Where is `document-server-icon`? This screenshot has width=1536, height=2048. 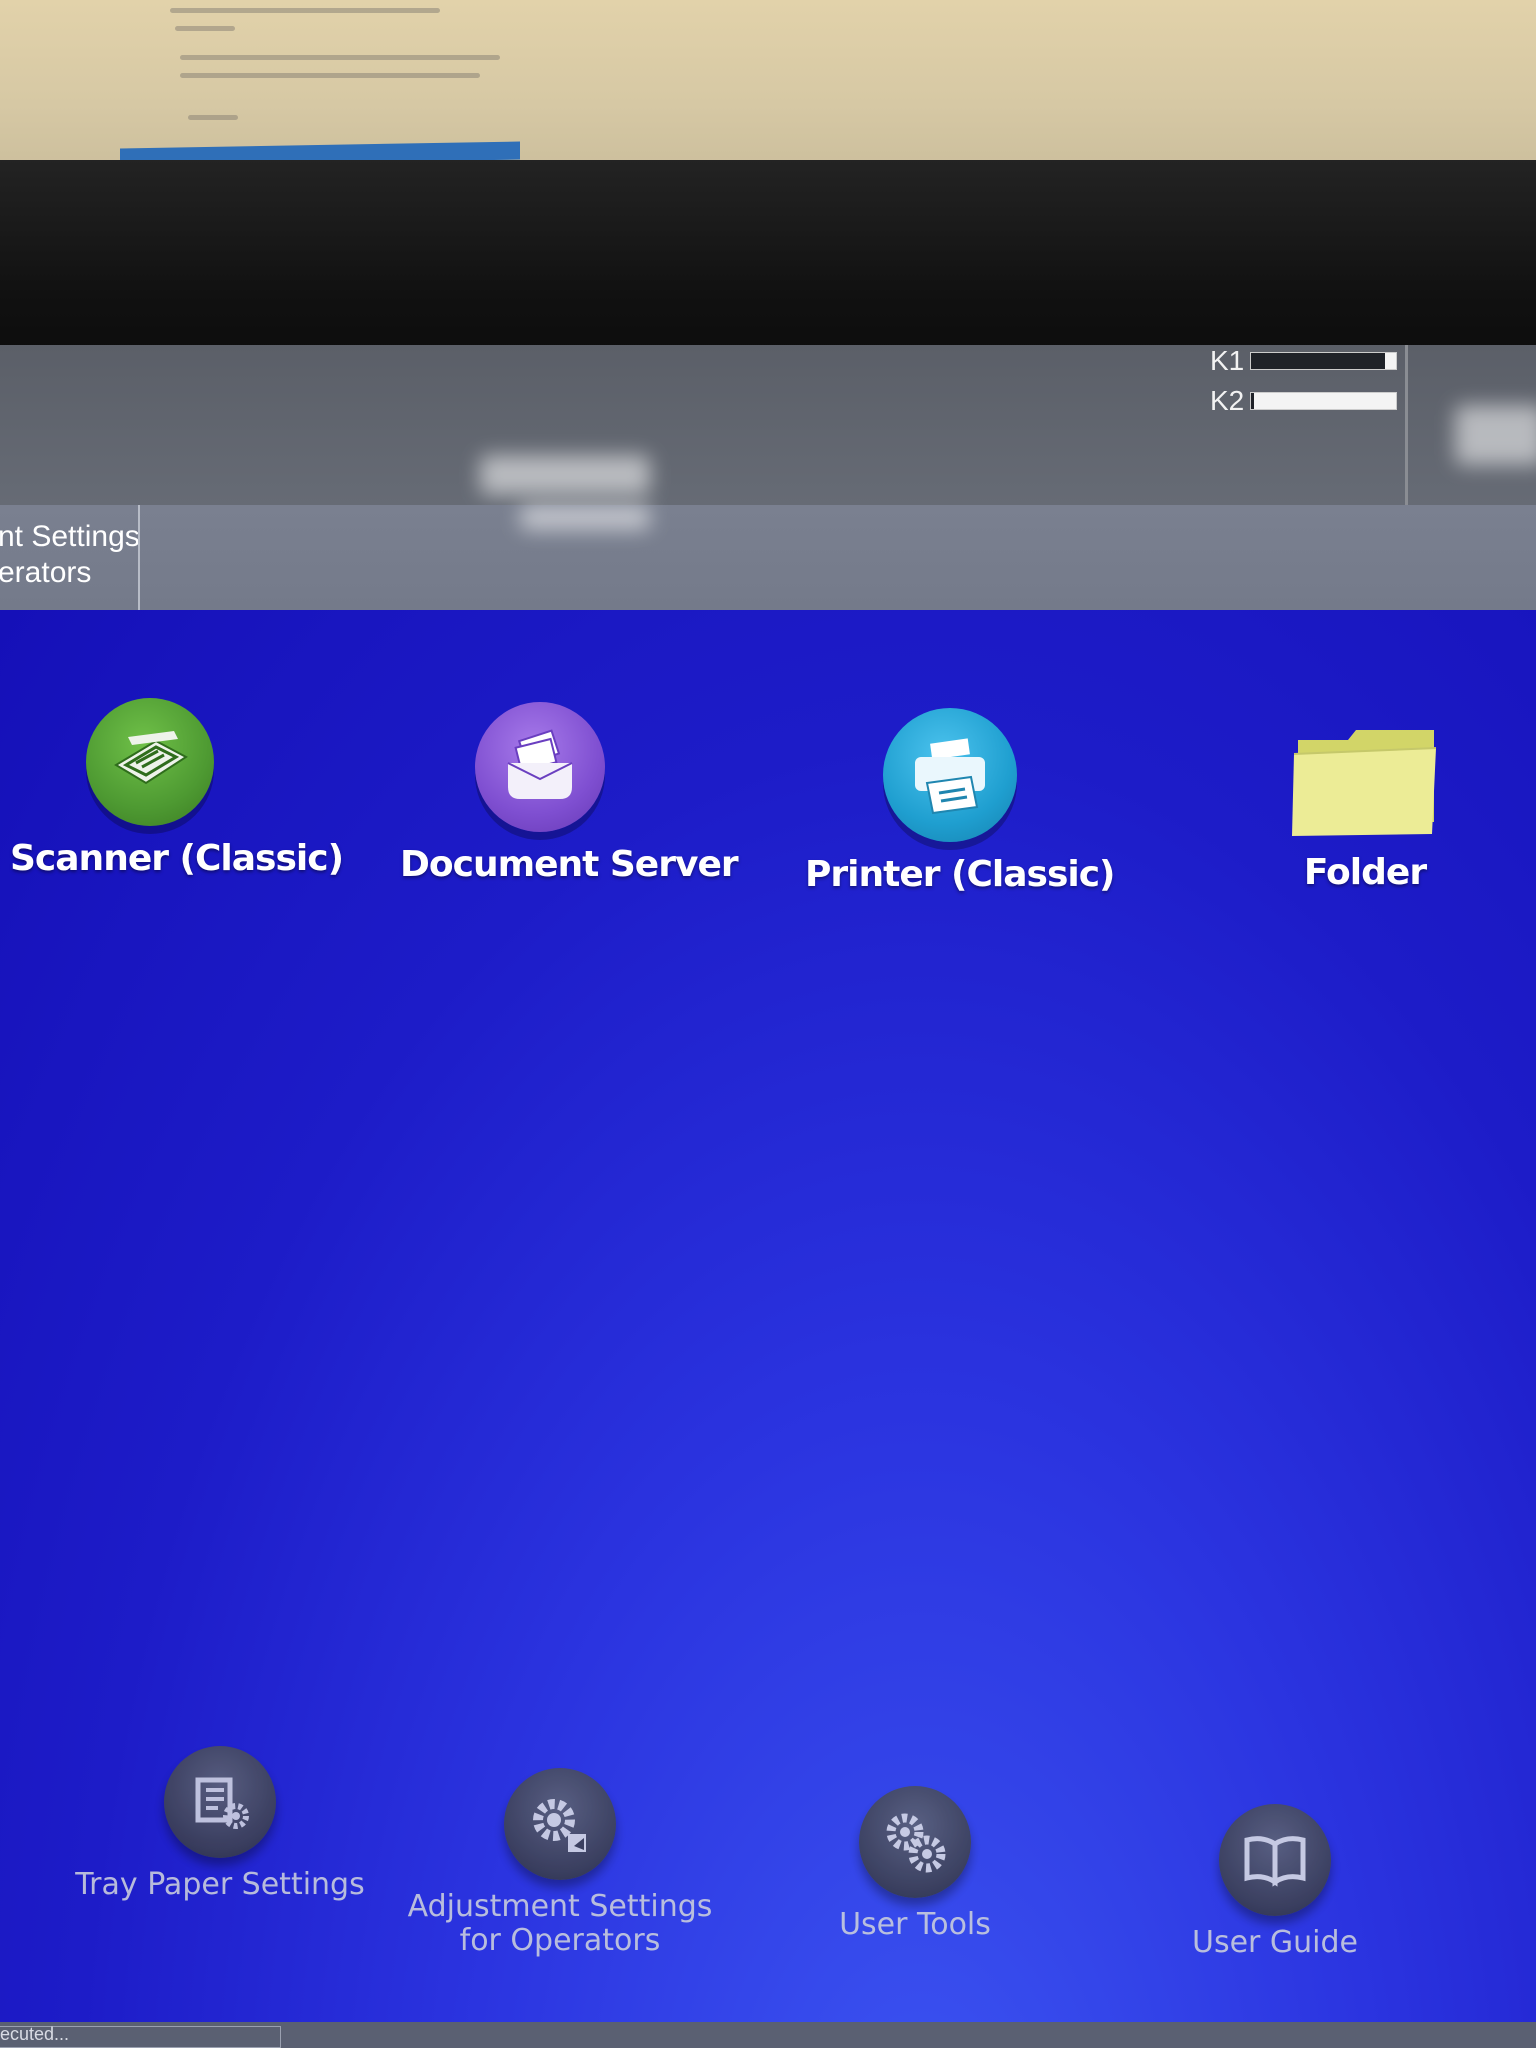
document-server-icon is located at coordinates (540, 767).